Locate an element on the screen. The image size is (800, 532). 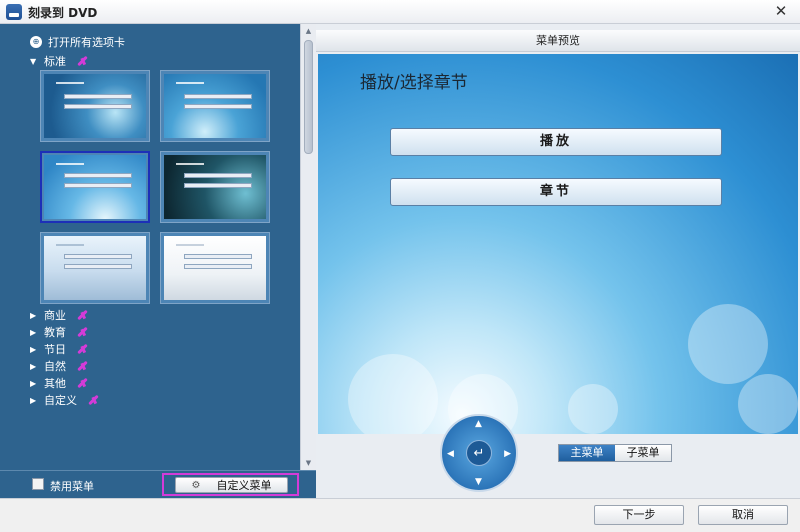
disable-menu-checkbox is located at coordinates (38, 484).